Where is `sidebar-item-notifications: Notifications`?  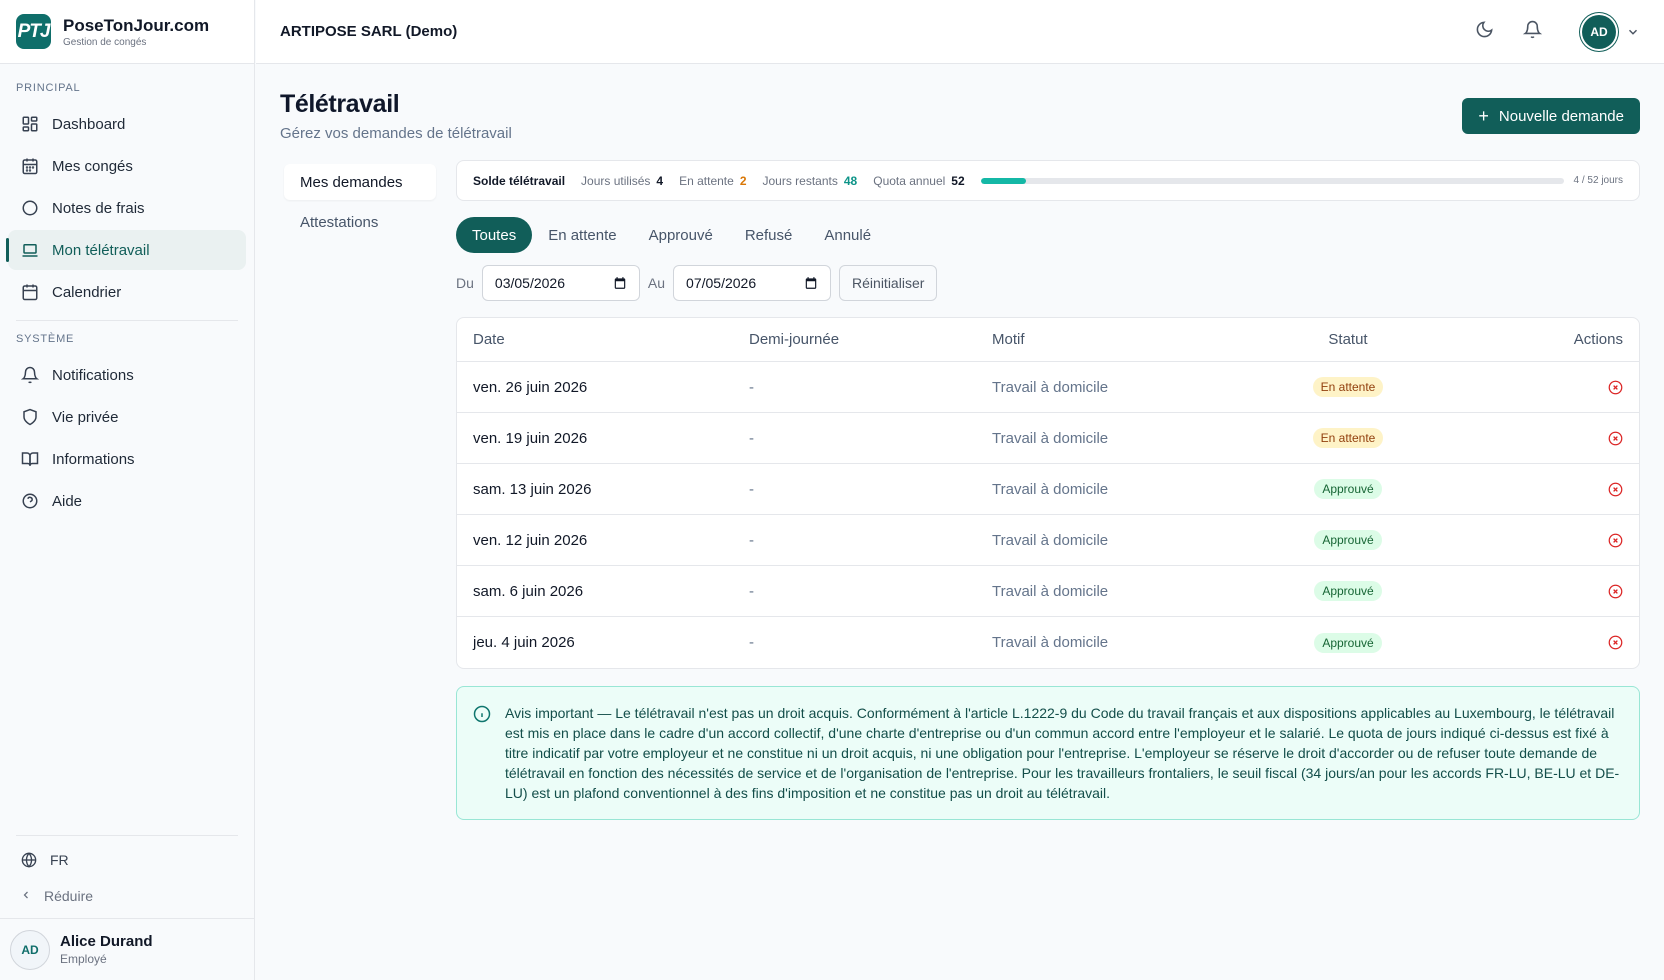
sidebar-item-notifications: Notifications is located at coordinates (127, 375).